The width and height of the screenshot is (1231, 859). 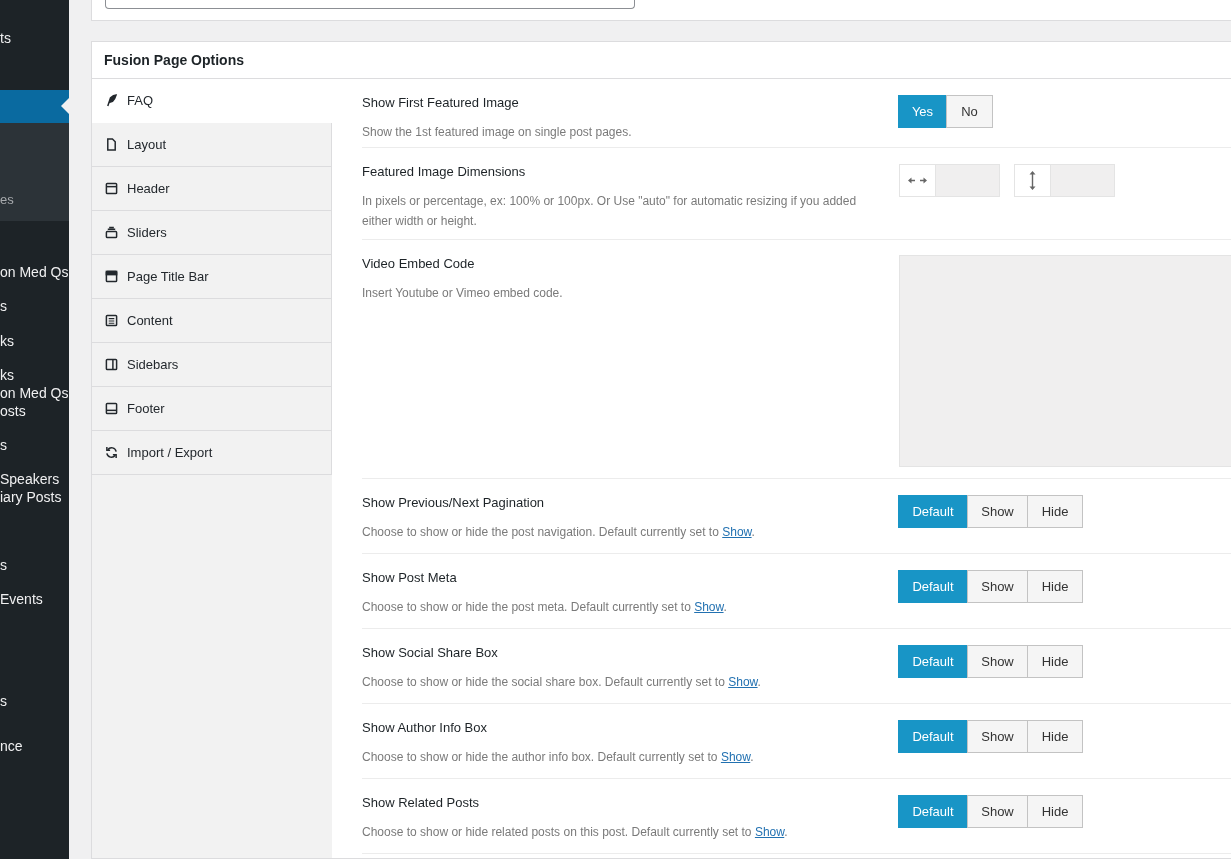 I want to click on option-description: Choose to show or hide the post meta. Default currently set to Show., so click(x=545, y=607).